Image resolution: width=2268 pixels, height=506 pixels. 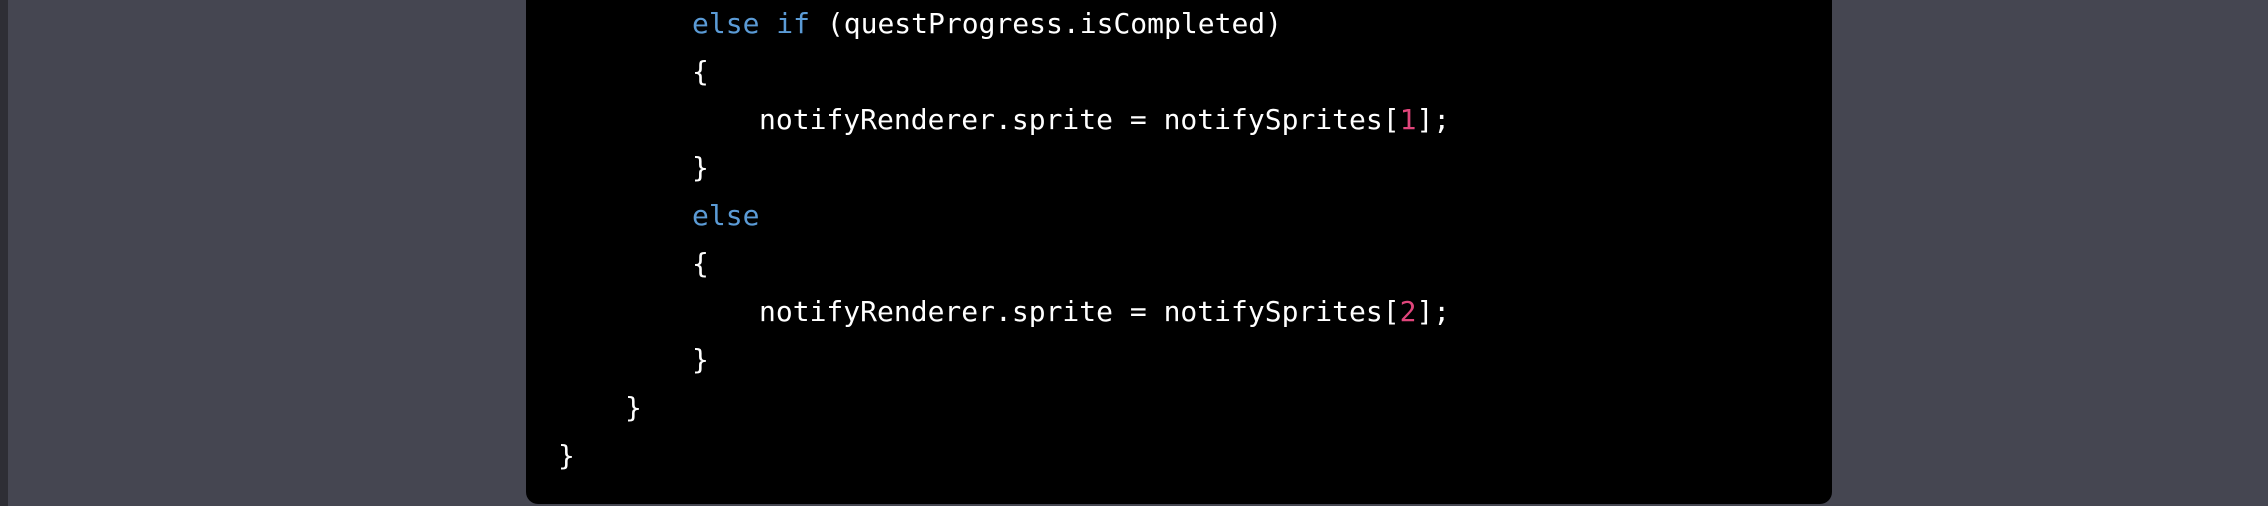 I want to click on code-number-literal: 2, so click(x=1408, y=311).